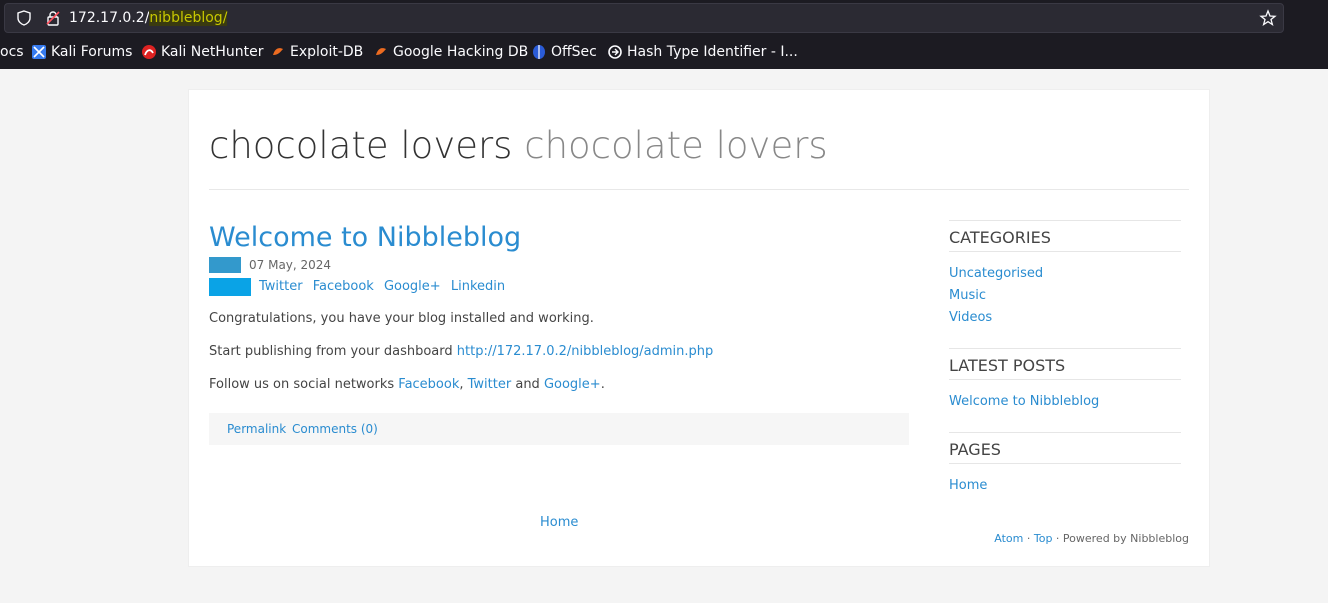 The height and width of the screenshot is (603, 1328). Describe the element at coordinates (996, 273) in the screenshot. I see `category-uncategorised: Uncategorised` at that location.